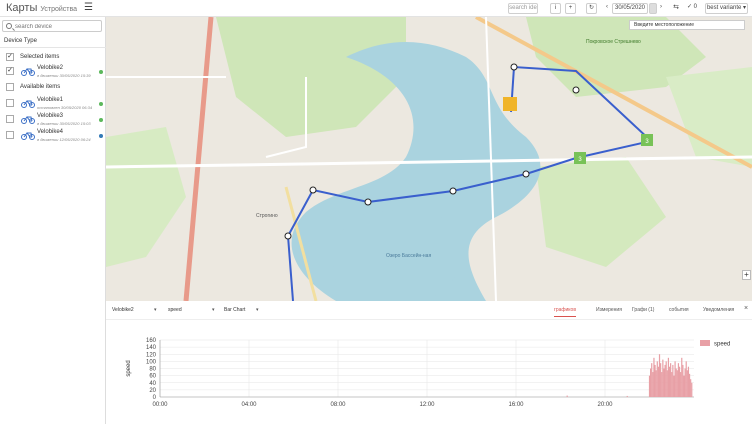 This screenshot has width=752, height=429. What do you see at coordinates (565, 312) in the screenshot?
I see `tab-charts: графиков` at bounding box center [565, 312].